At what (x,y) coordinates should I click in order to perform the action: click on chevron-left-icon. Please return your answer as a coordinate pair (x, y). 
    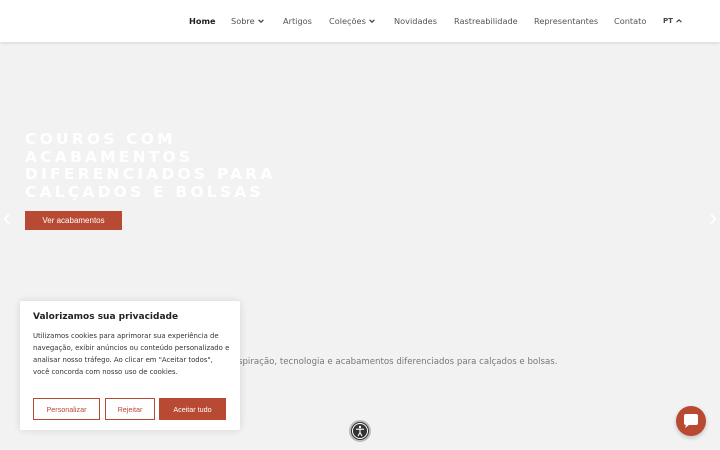
    Looking at the image, I should click on (7, 219).